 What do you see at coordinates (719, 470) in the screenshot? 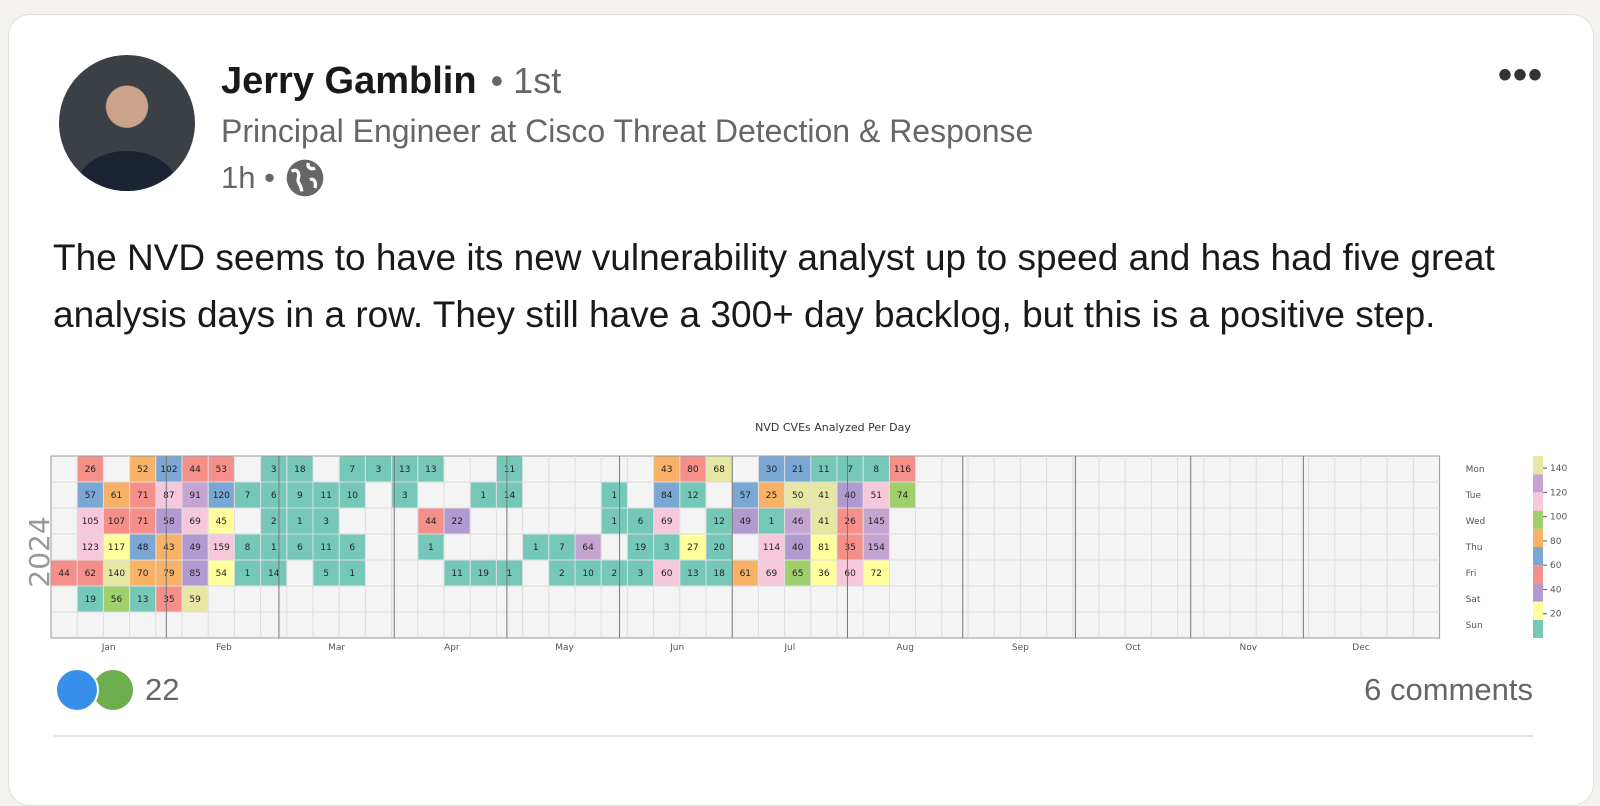
I see `cell-value: 68` at bounding box center [719, 470].